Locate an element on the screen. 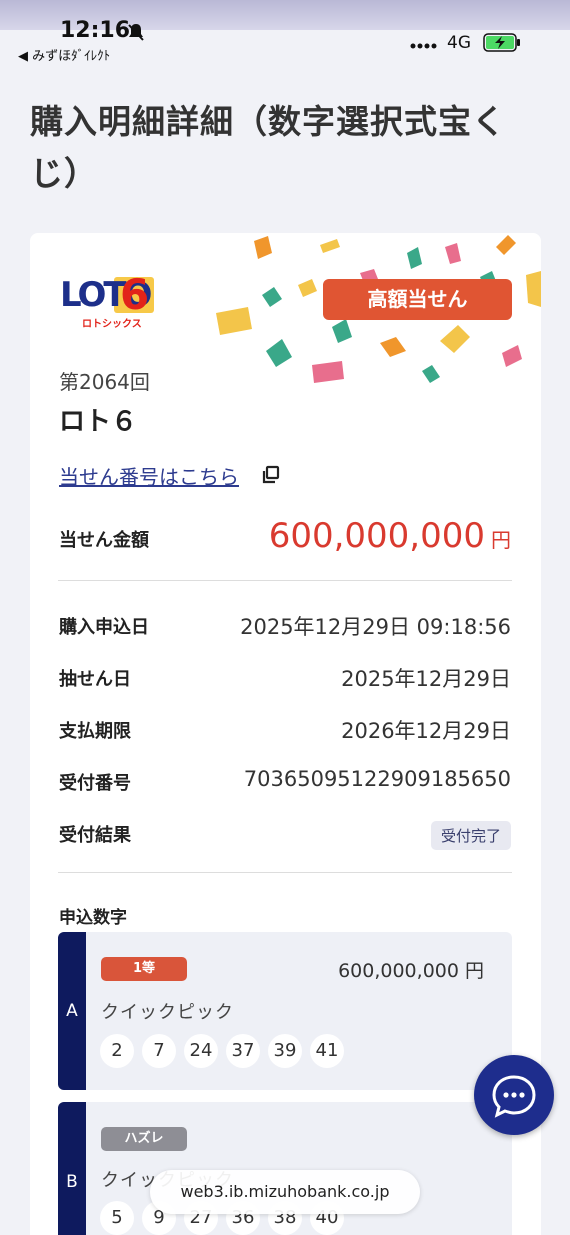 The height and width of the screenshot is (1235, 570). payment-deadline-label: 支払期限 is located at coordinates (95, 731).